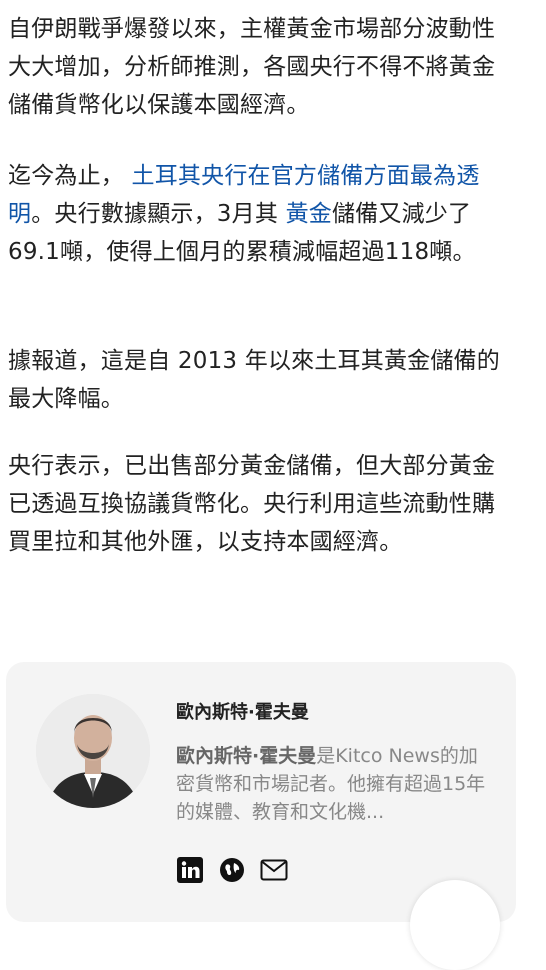 The height and width of the screenshot is (970, 546). I want to click on article-paragraph: 據報道，這是自 2013 年以來土耳其黃金儲備的最大降幅。, so click(254, 380).